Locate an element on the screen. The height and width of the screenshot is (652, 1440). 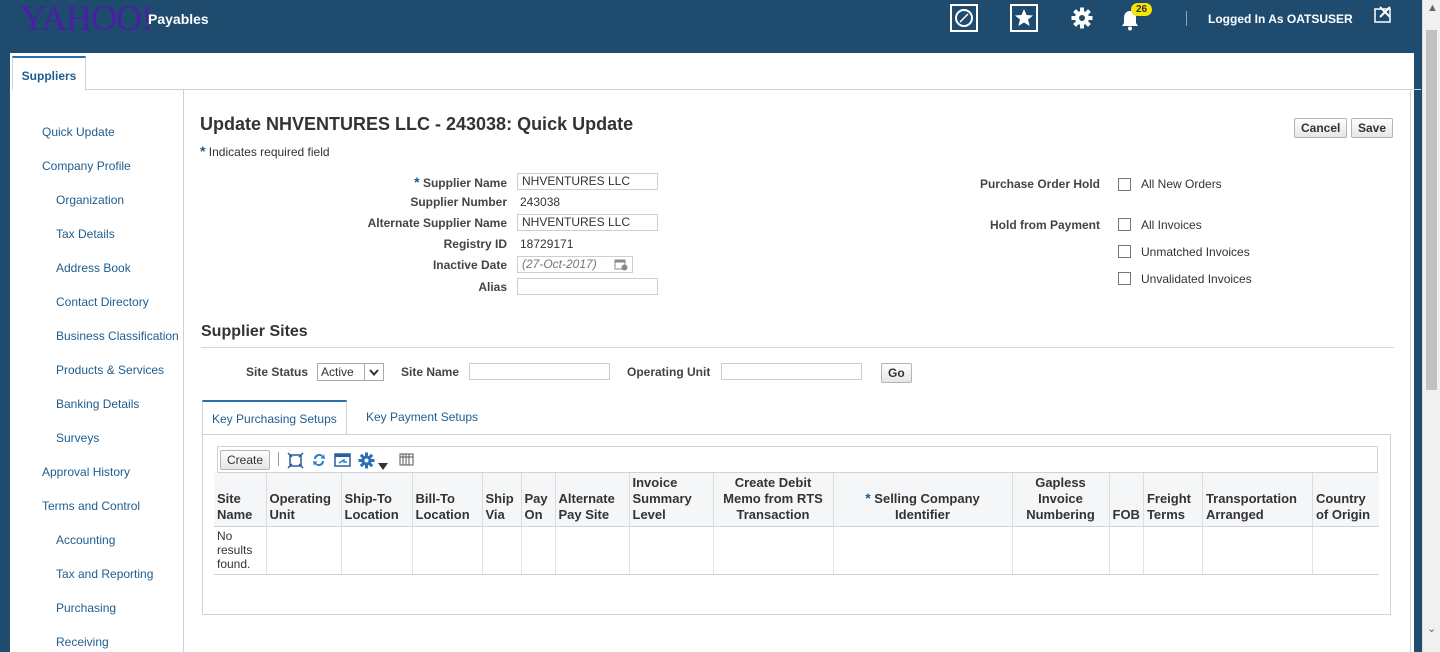
tab-key-payment-setups: Key Payment Setups is located at coordinates (422, 417).